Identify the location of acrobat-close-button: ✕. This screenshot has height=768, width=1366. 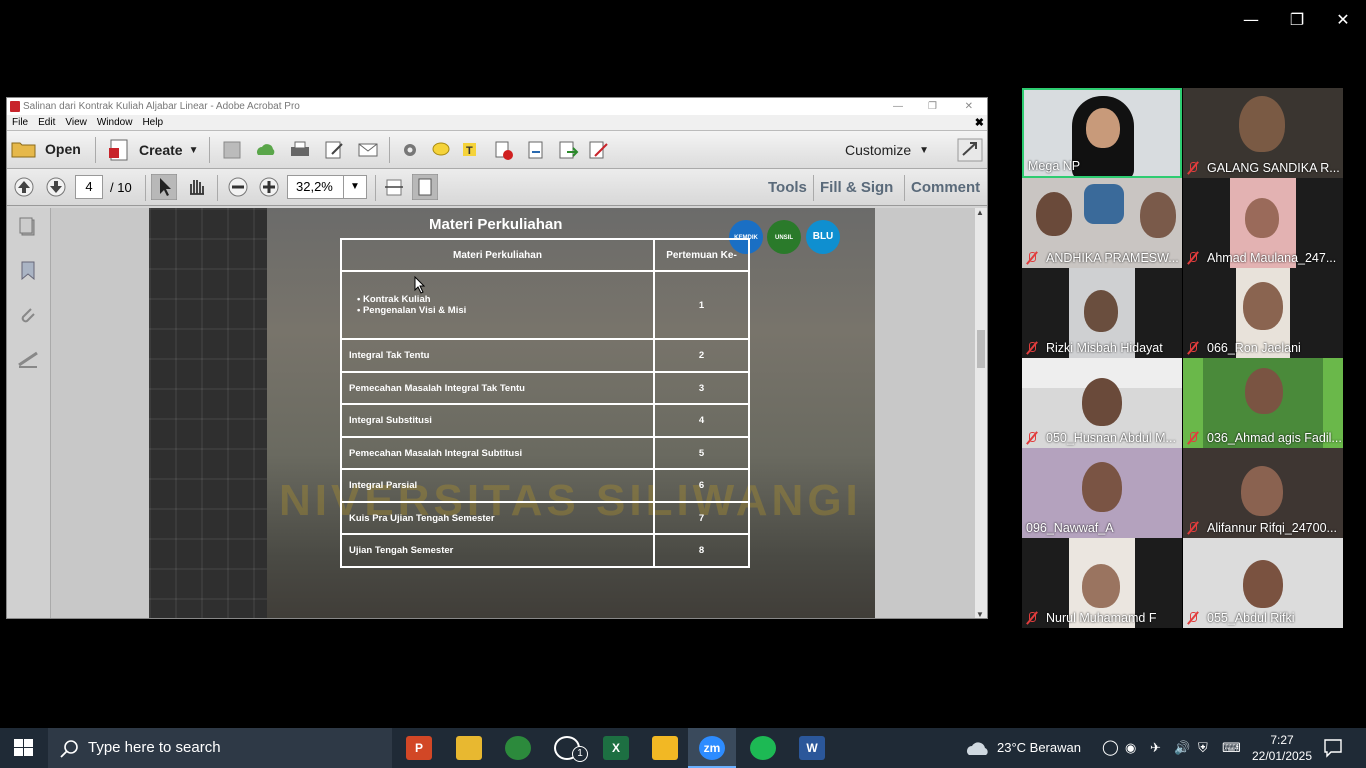
(969, 106).